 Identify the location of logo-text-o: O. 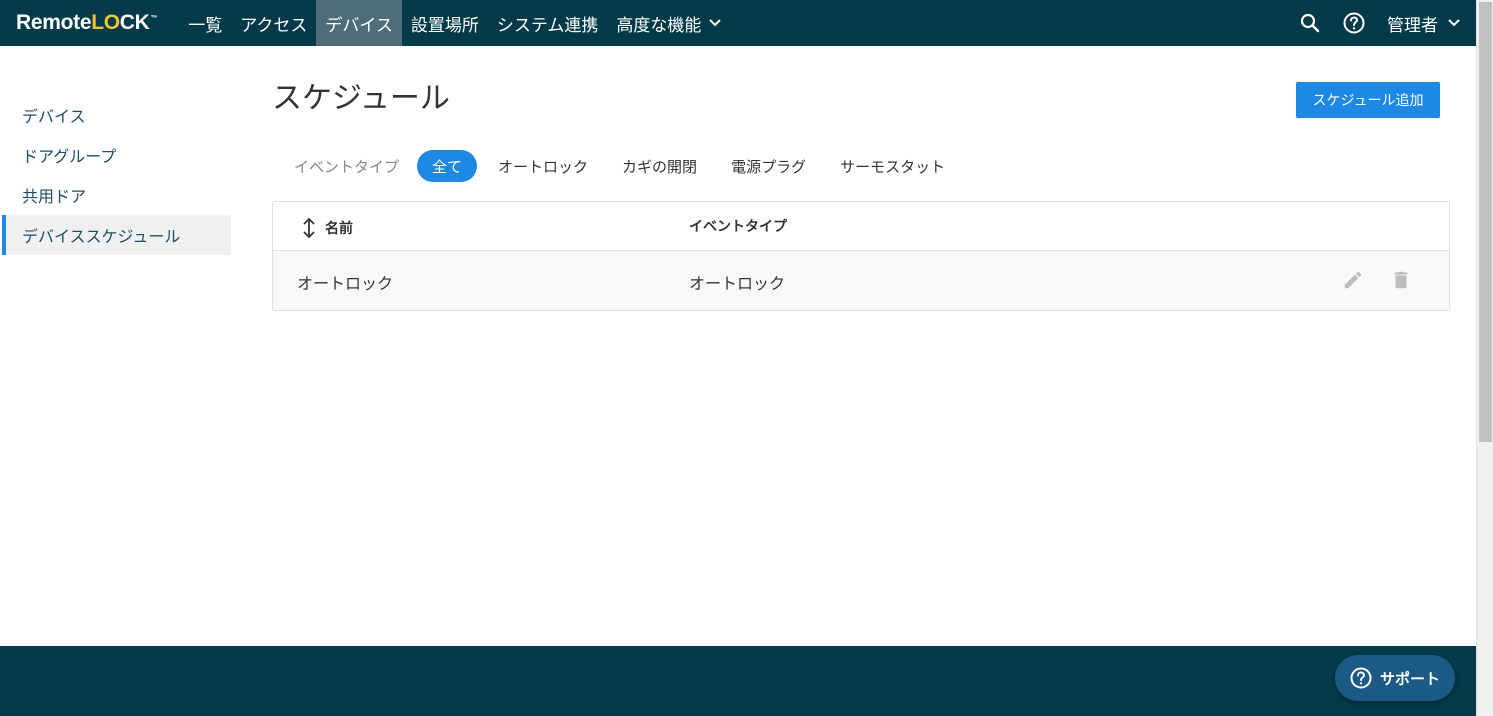
(111, 22).